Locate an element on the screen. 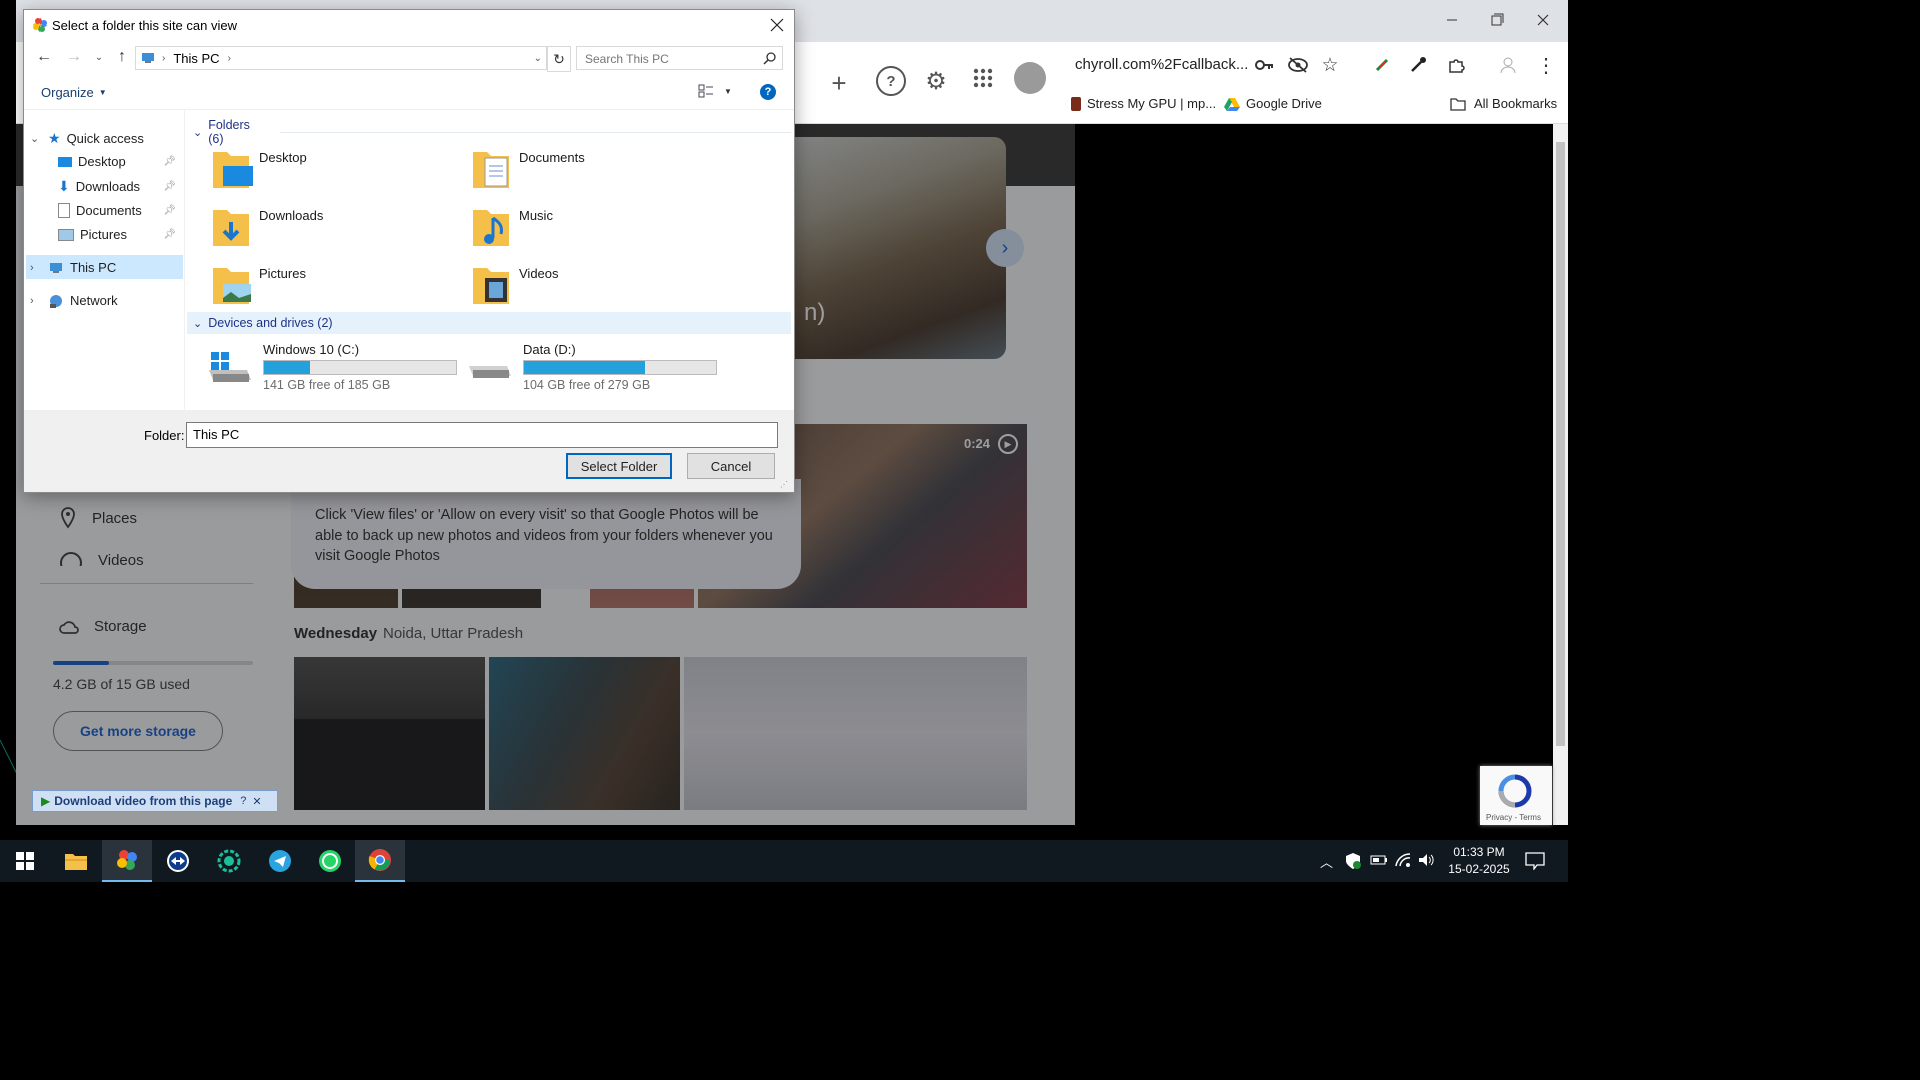 Image resolution: width=1920 pixels, height=1080 pixels. address-dropdown-chevron-icon: ⌄ is located at coordinates (538, 58).